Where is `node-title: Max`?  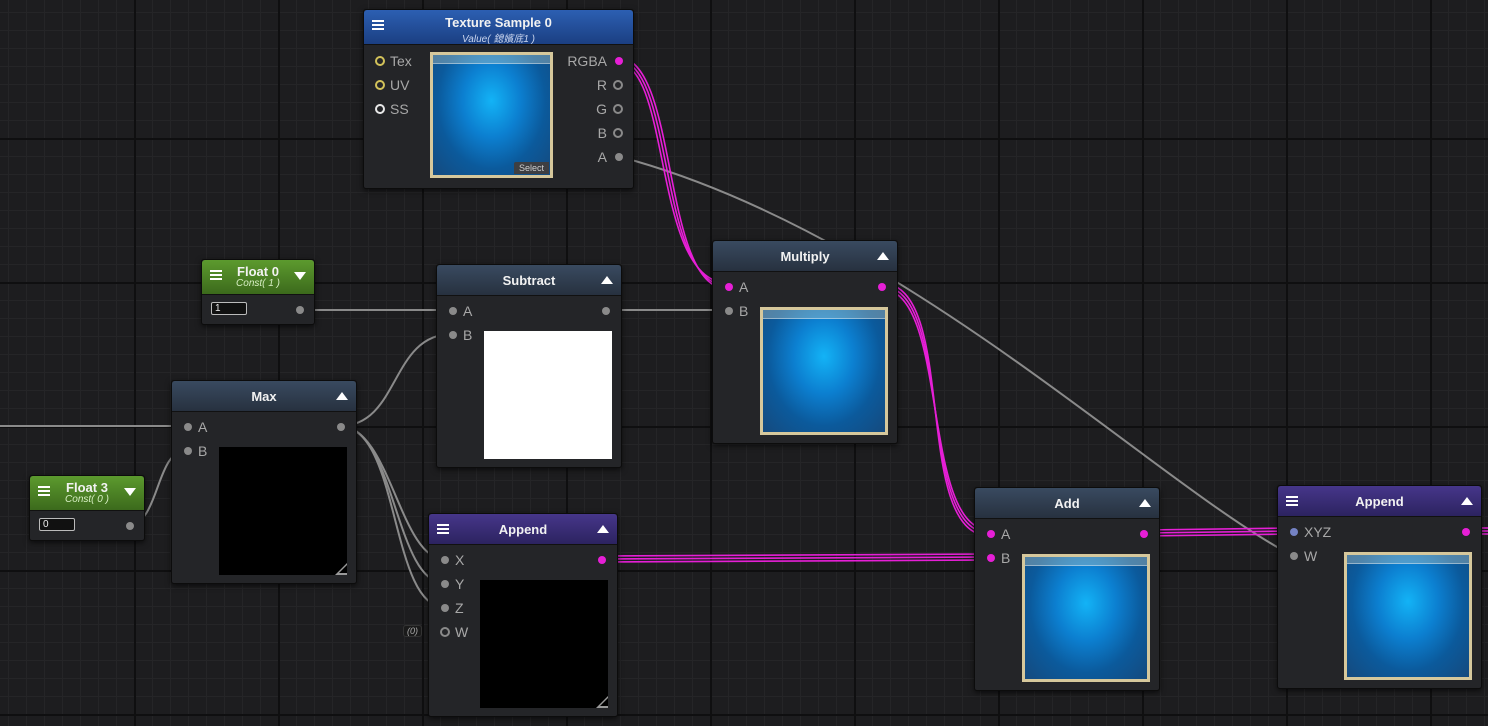 node-title: Max is located at coordinates (264, 396).